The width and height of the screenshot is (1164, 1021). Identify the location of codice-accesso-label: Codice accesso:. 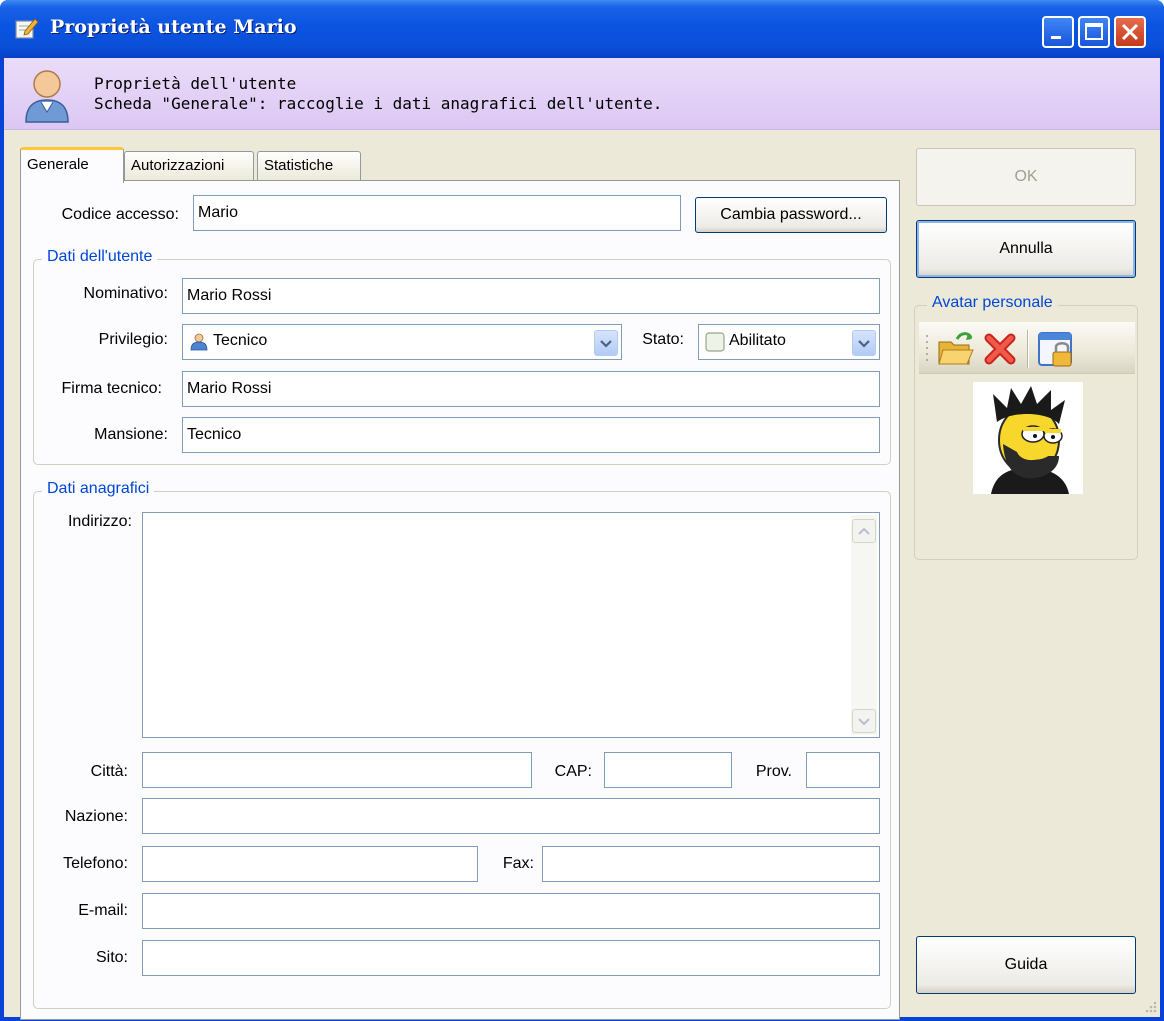
(120, 214).